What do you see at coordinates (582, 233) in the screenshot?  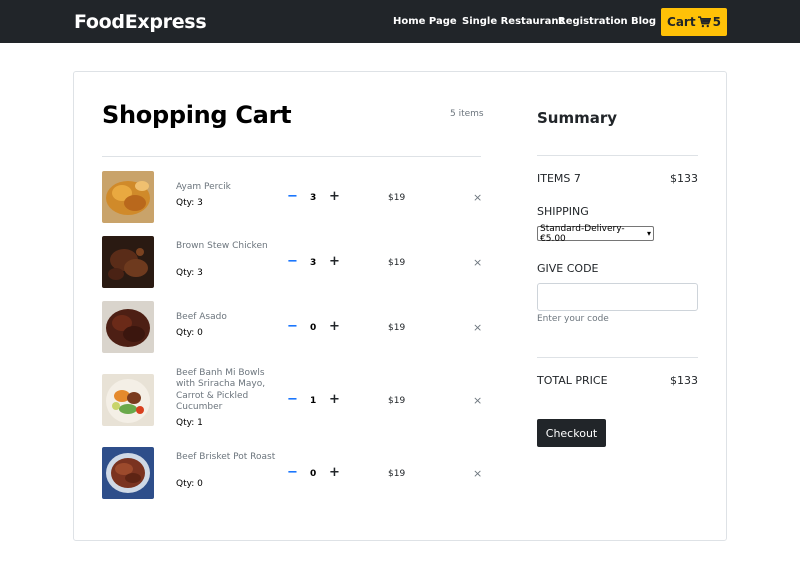 I see `shipping-selected: Standard-Delivery- €5.00` at bounding box center [582, 233].